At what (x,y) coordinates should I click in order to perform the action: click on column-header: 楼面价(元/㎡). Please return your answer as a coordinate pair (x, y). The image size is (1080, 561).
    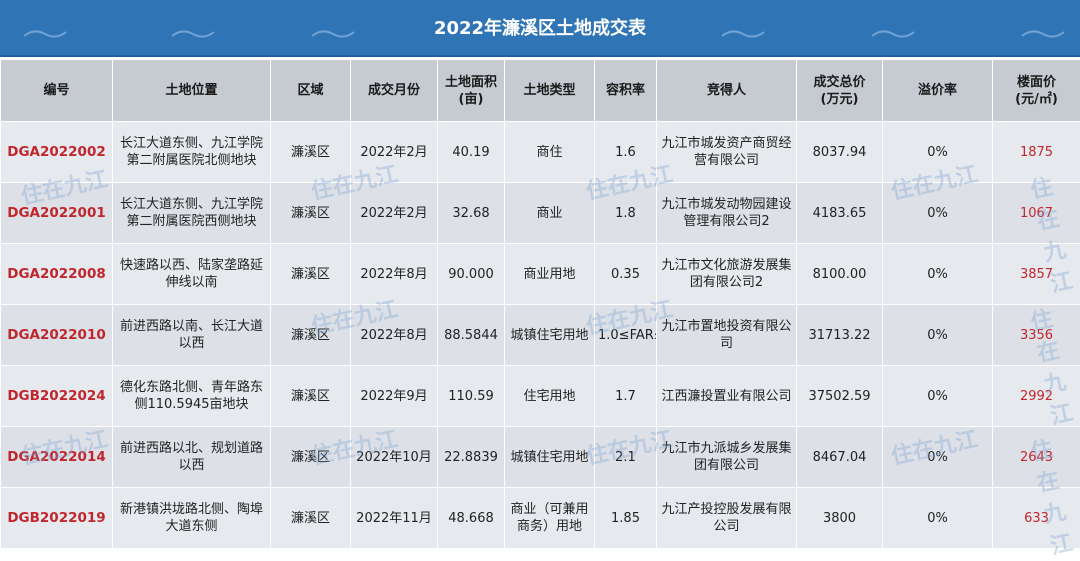
    Looking at the image, I should click on (1036, 91).